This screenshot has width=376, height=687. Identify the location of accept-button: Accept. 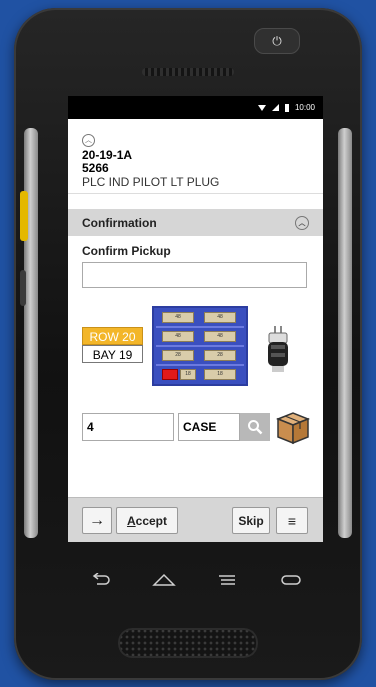
(147, 520).